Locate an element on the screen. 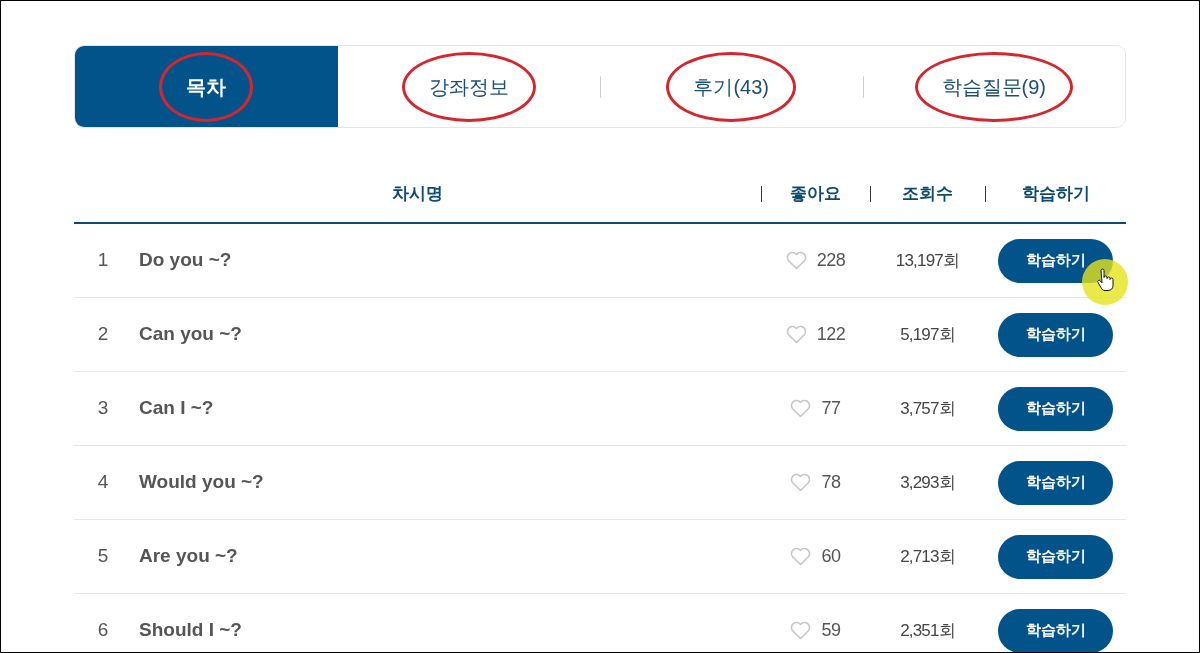  view-count: 2,713회 is located at coordinates (927, 556).